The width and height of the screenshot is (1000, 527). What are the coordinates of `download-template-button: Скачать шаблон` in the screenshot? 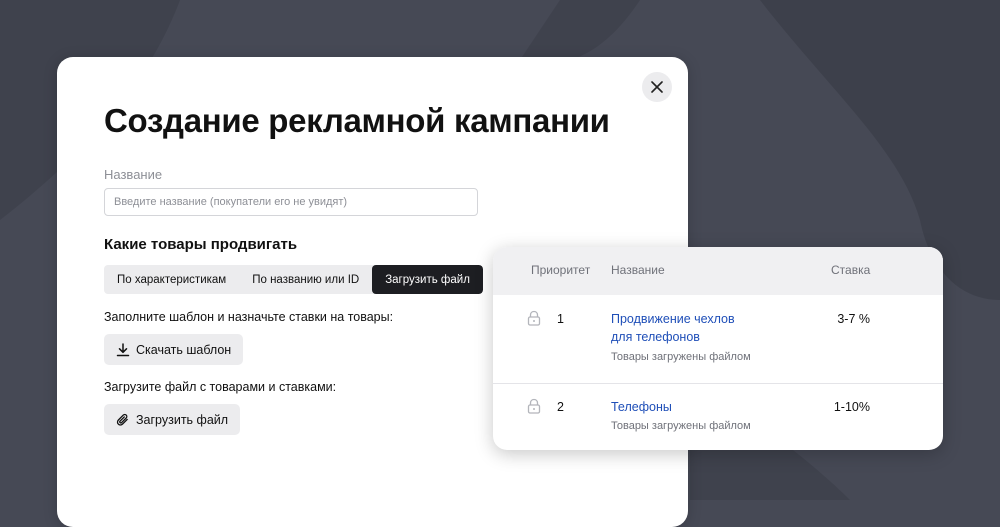 It's located at (174, 349).